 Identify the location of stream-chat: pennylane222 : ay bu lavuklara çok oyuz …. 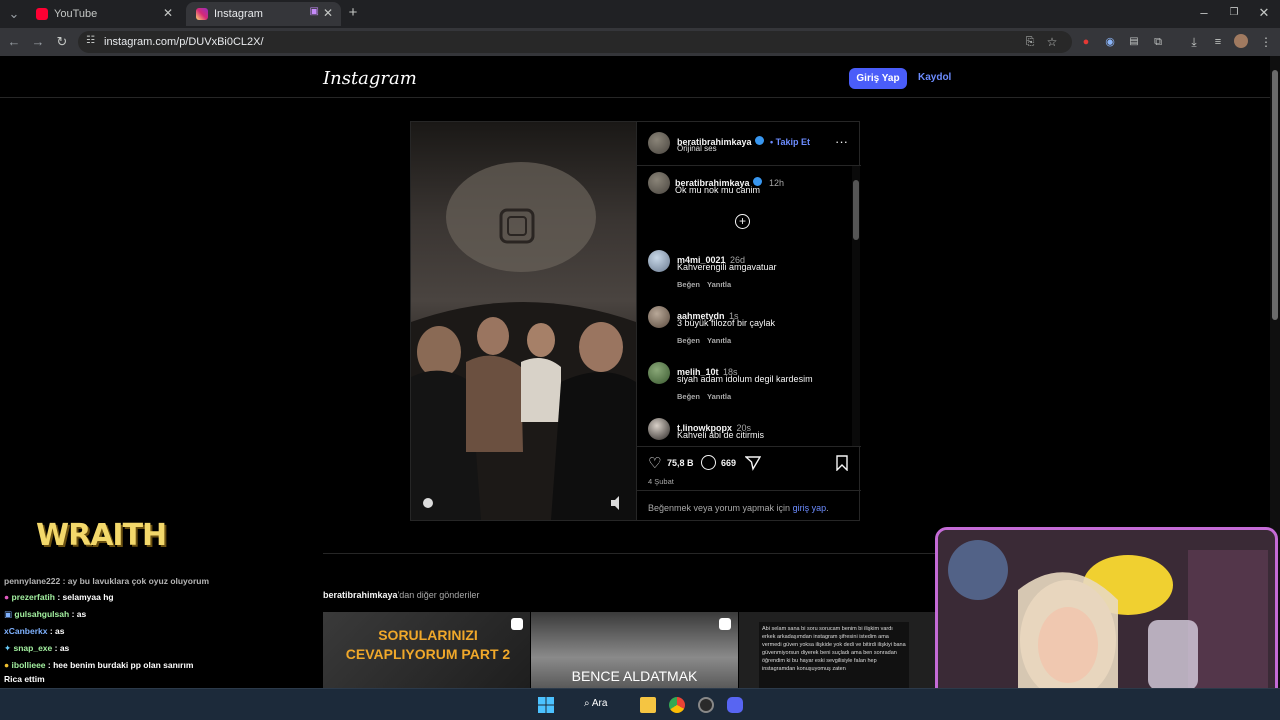
(165, 630).